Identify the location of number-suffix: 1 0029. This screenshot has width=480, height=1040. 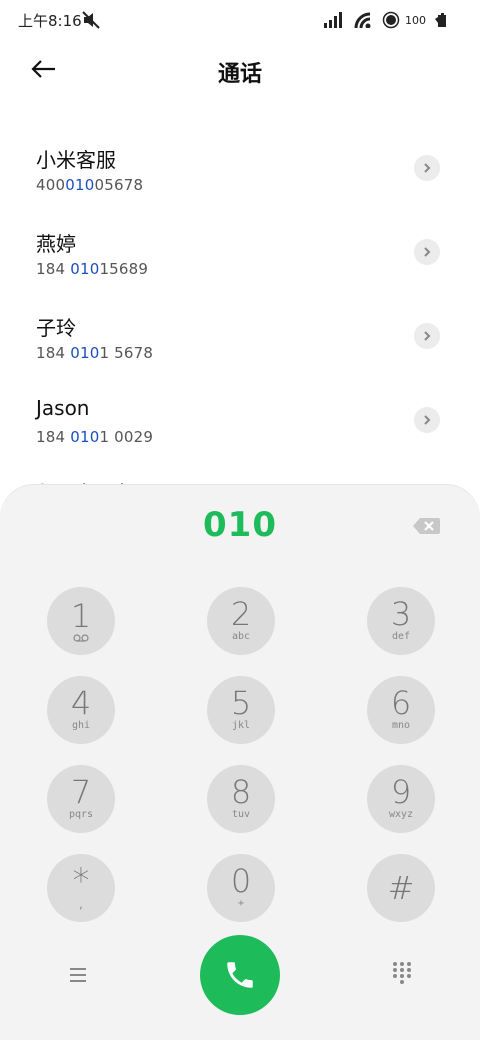
(126, 437).